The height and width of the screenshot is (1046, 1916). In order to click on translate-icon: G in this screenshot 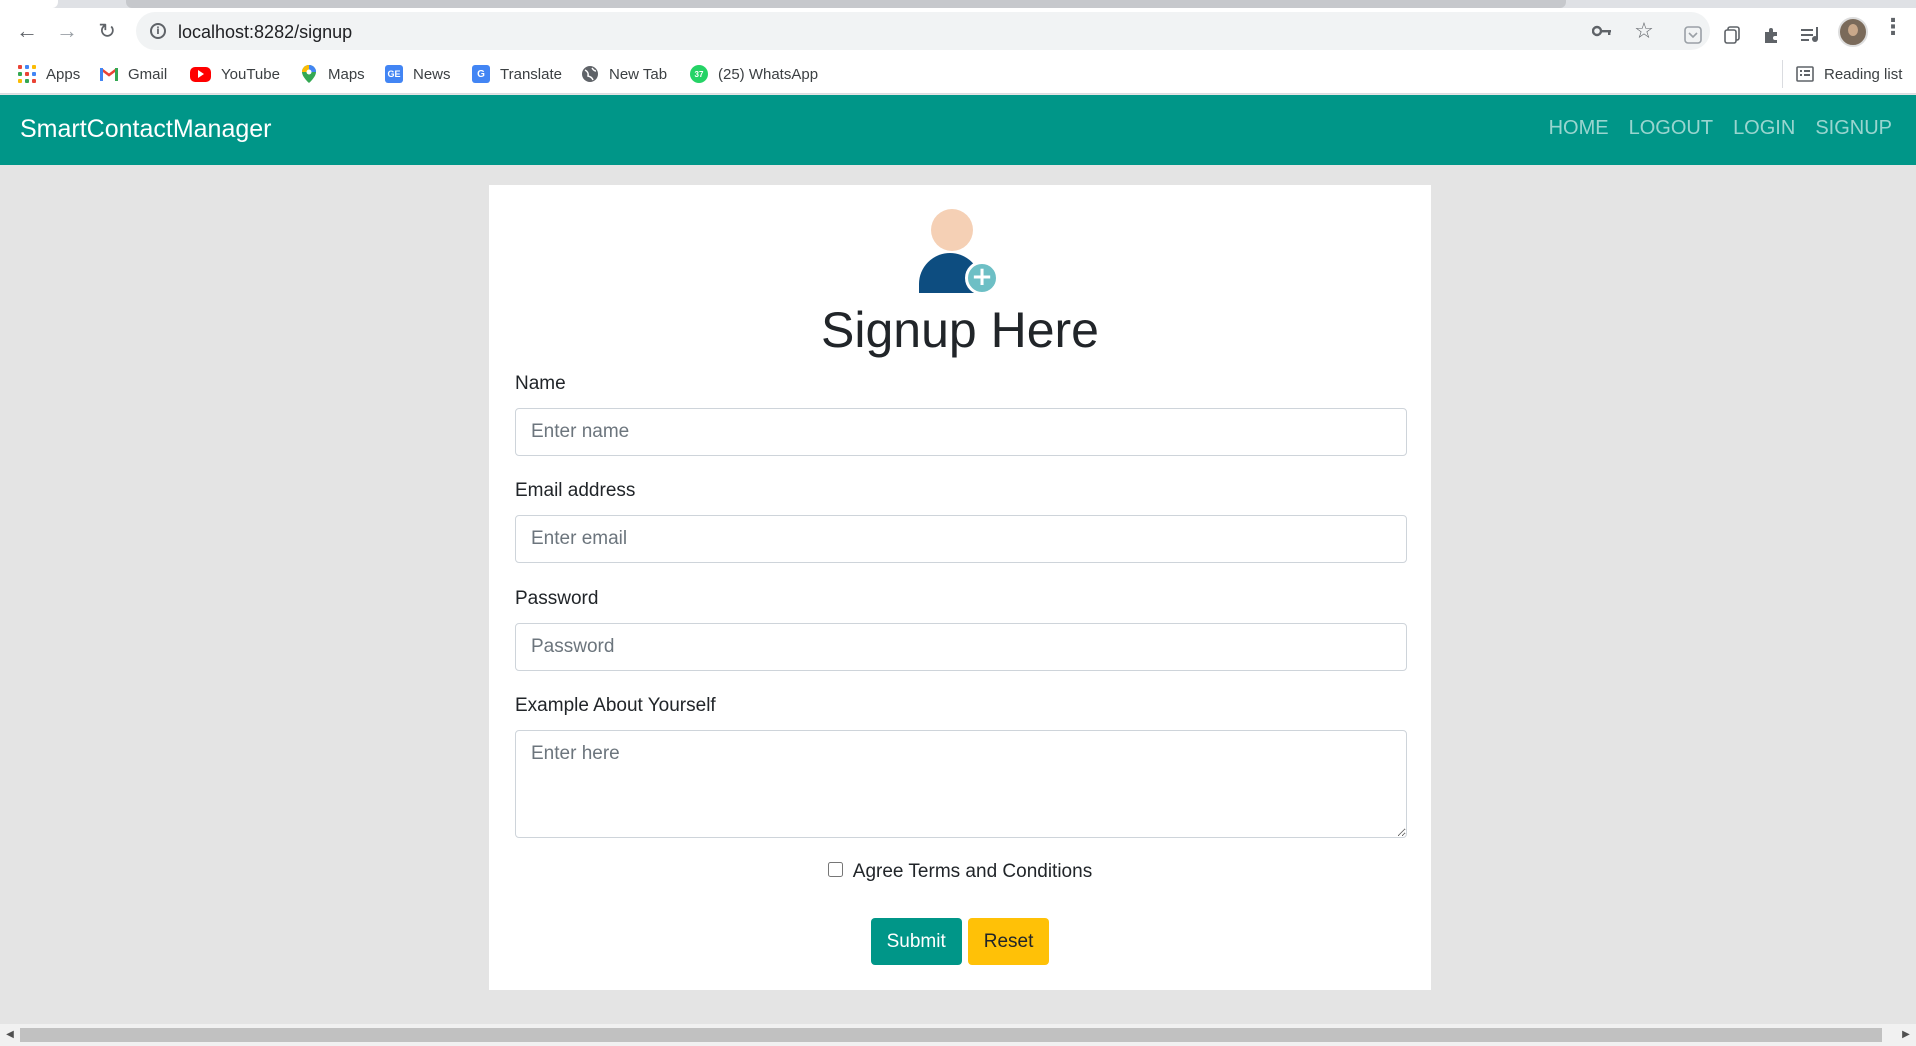, I will do `click(481, 74)`.